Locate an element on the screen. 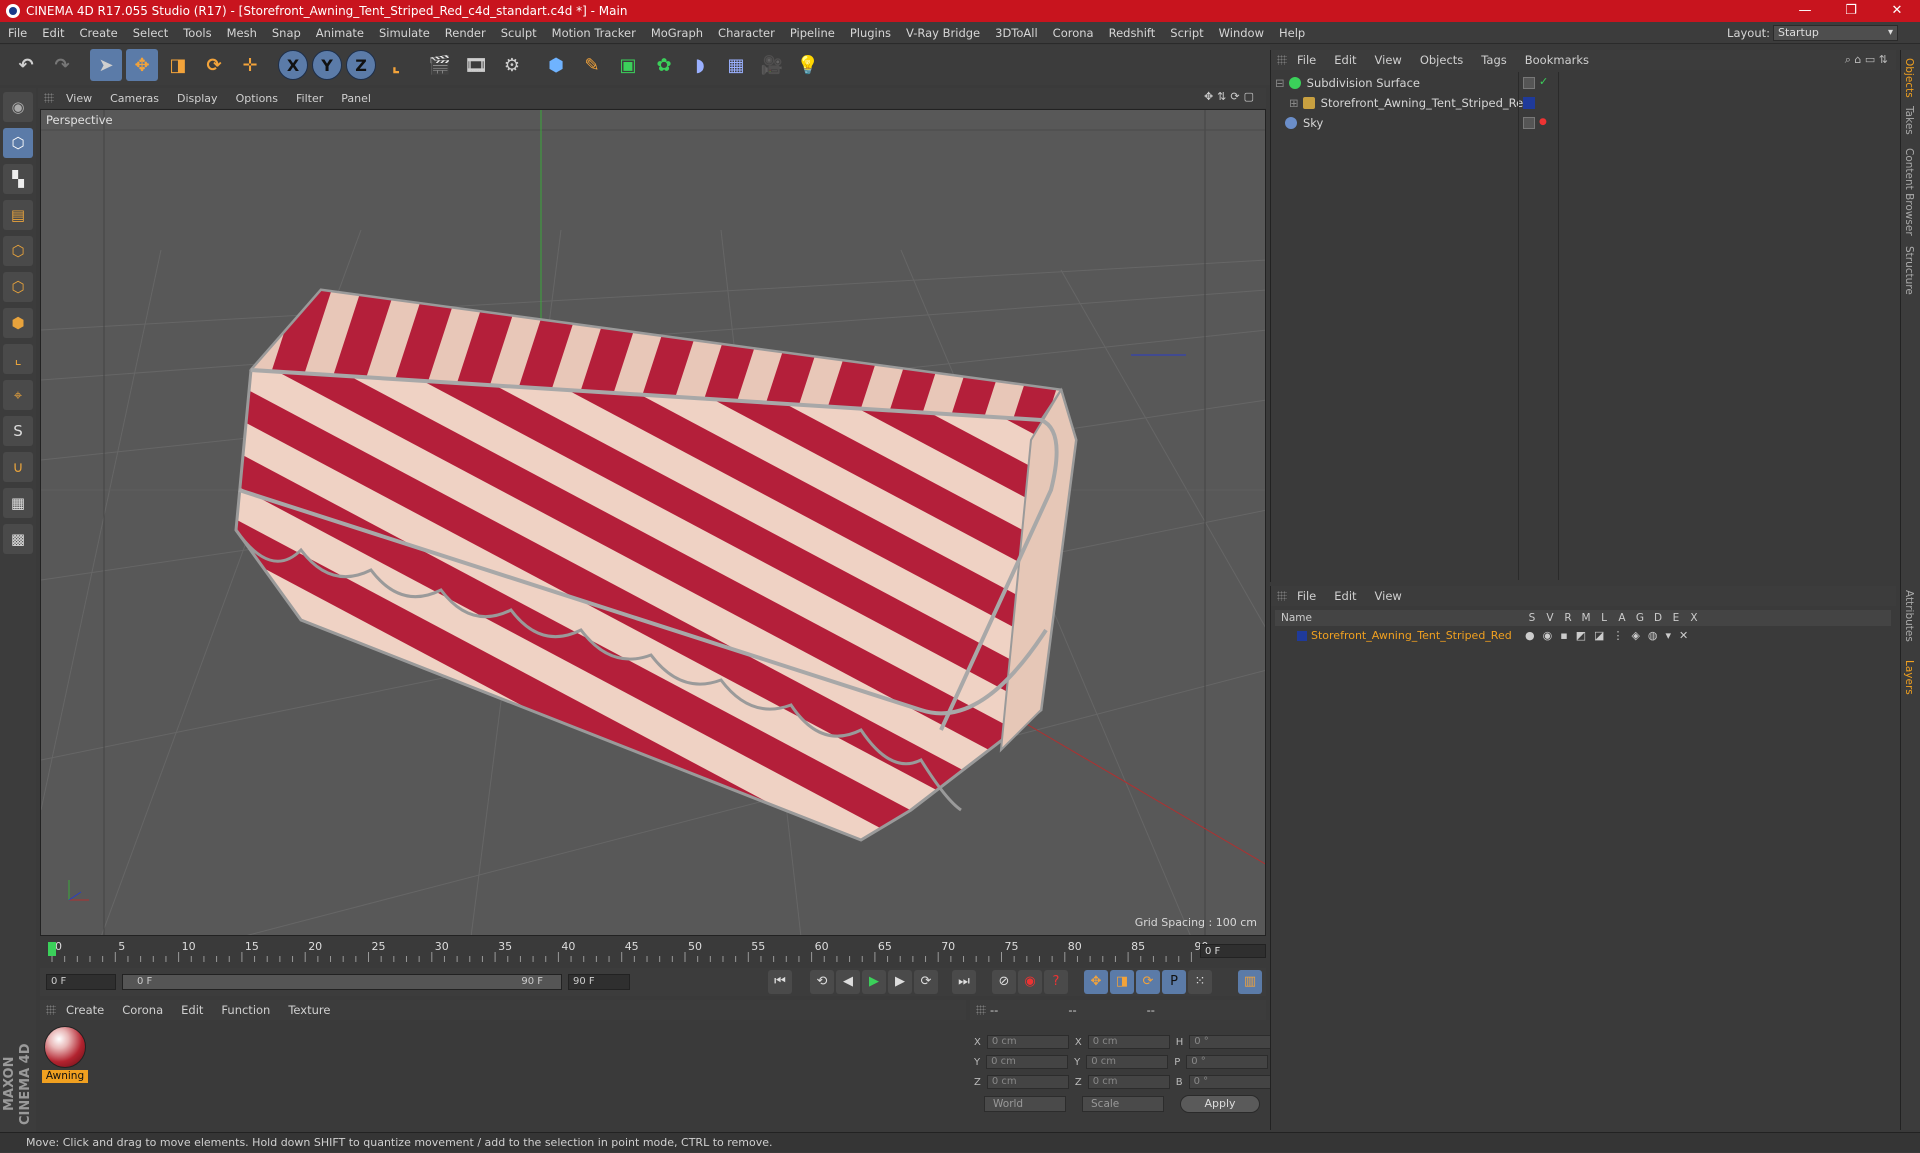  rotation-h-field: 0 ° is located at coordinates (1230, 1042).